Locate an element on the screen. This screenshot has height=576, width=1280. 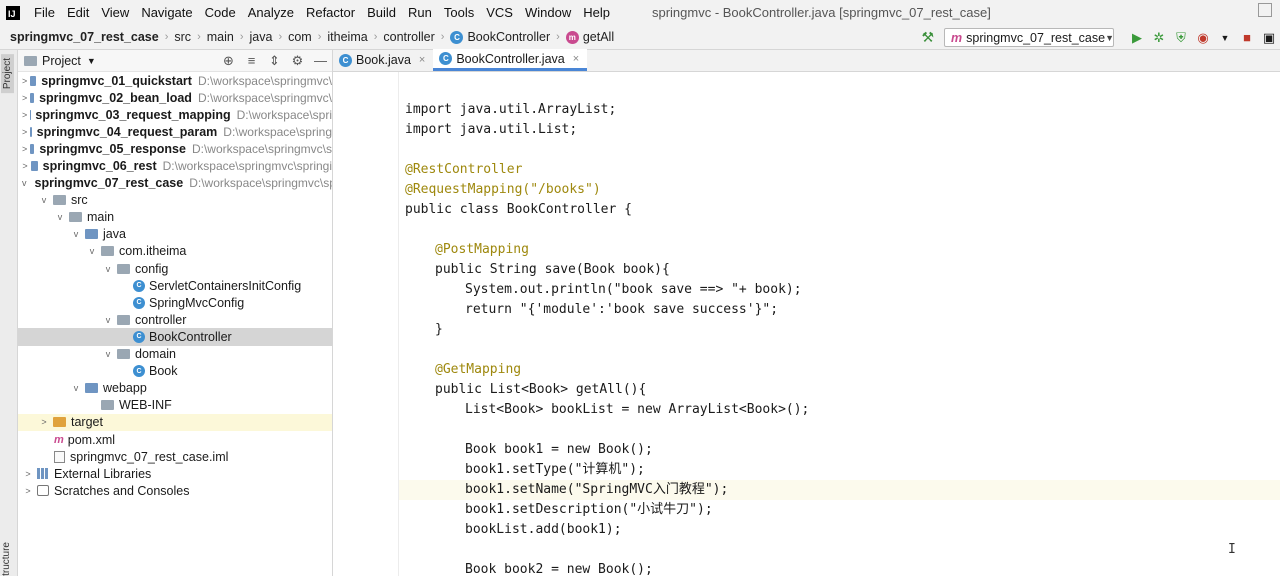
tree-item-folder: v java is located at coordinates (175, 234).